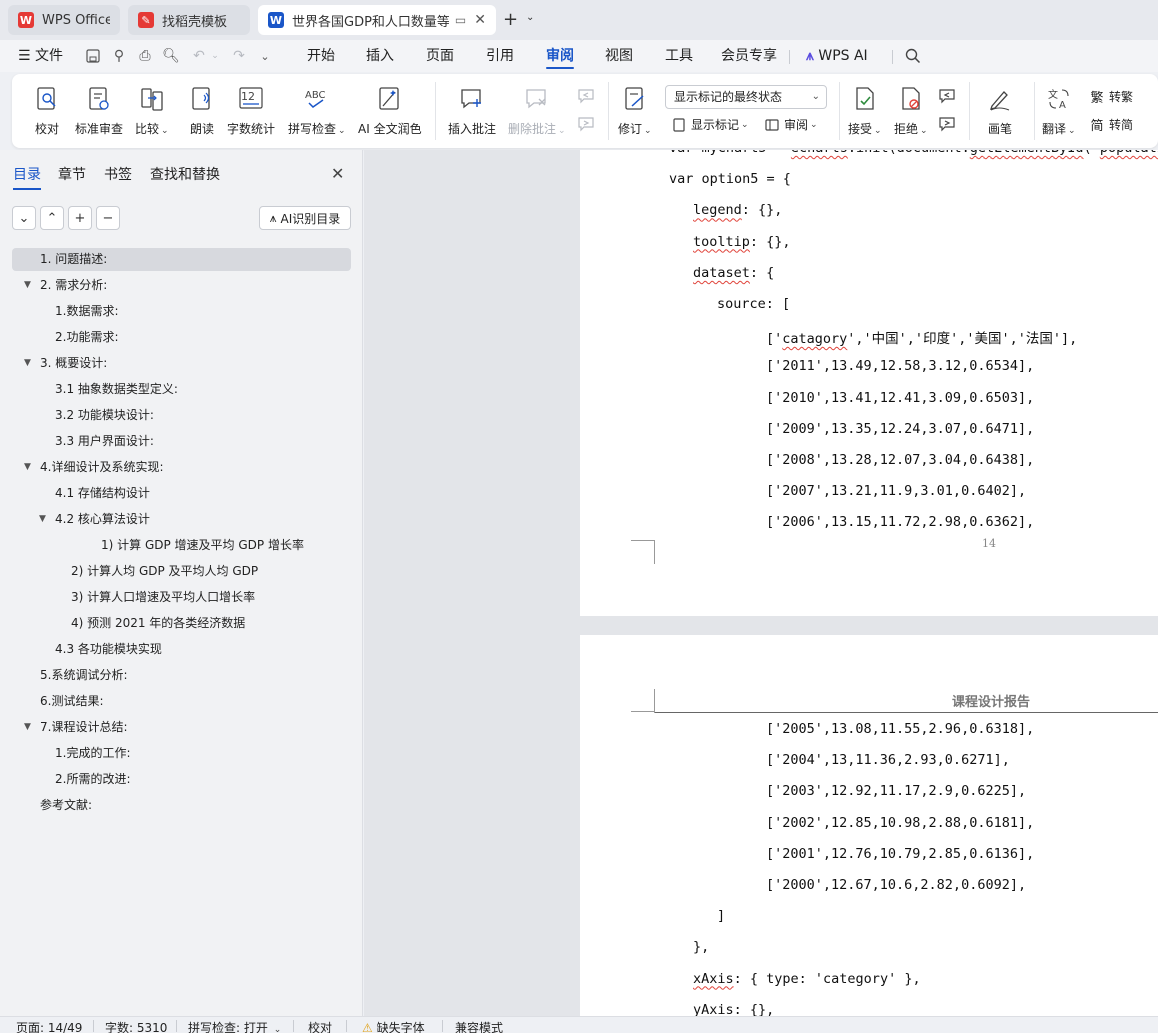 The height and width of the screenshot is (1033, 1158). I want to click on menu-references: 引用, so click(500, 56).